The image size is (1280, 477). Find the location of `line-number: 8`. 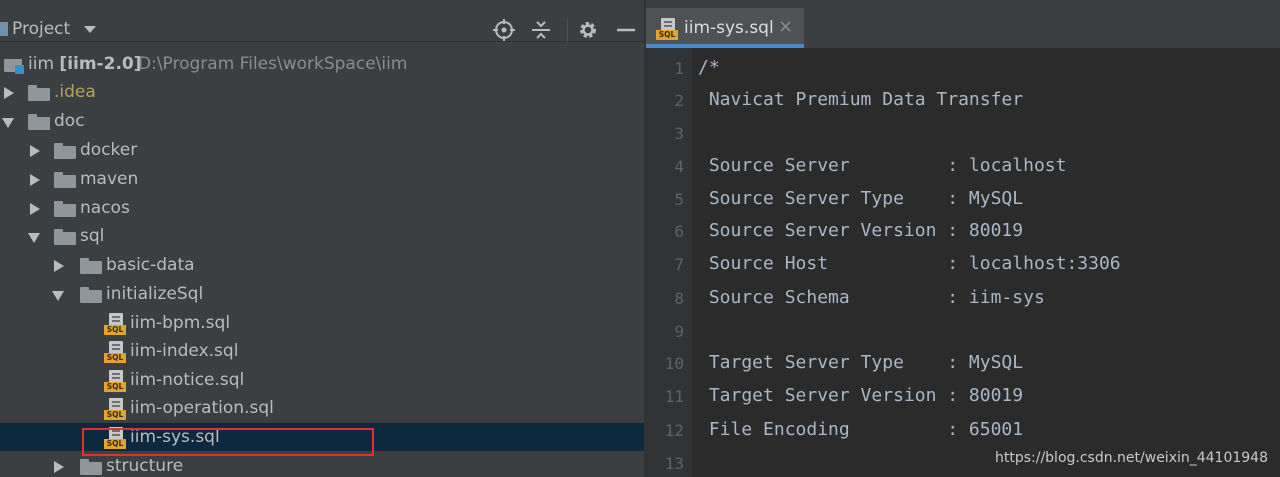

line-number: 8 is located at coordinates (679, 298).